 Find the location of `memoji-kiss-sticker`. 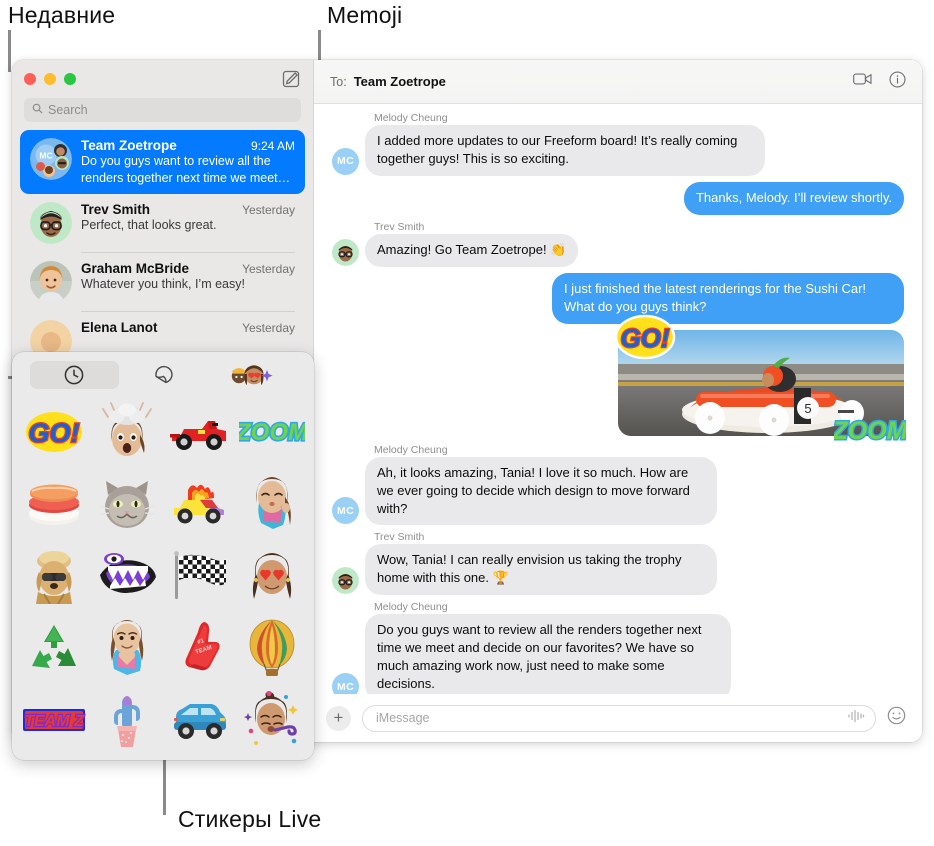

memoji-kiss-sticker is located at coordinates (272, 504).